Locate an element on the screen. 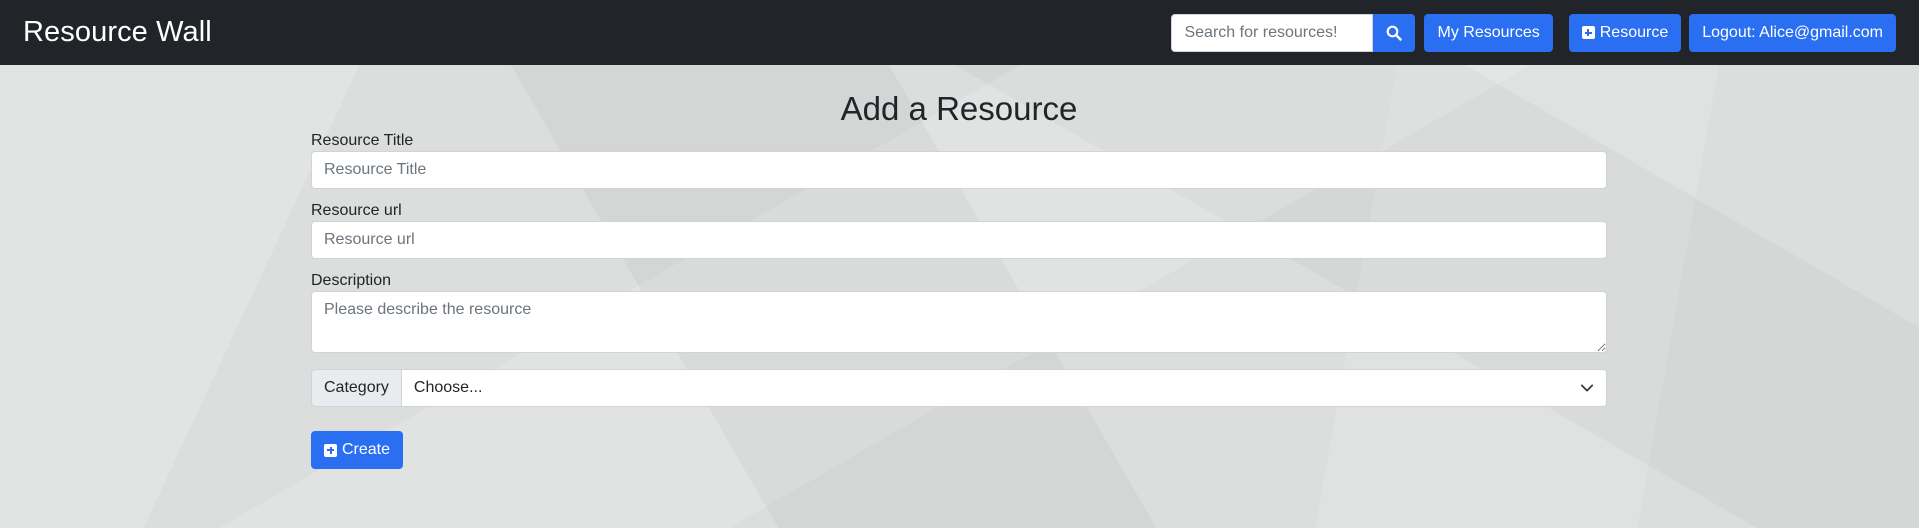 This screenshot has height=528, width=1919. search-button is located at coordinates (1394, 32).